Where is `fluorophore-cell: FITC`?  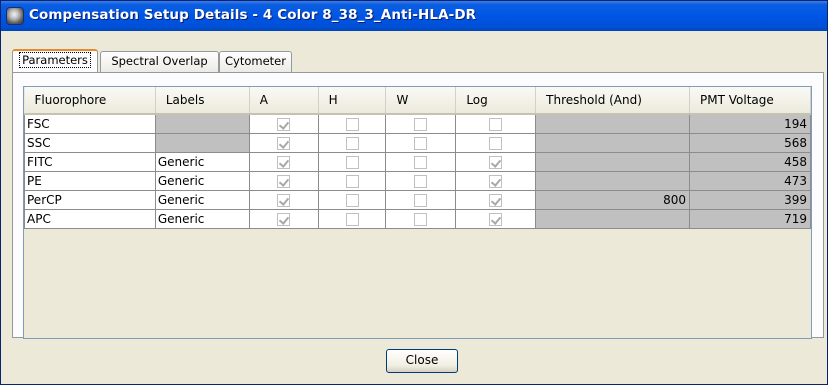 fluorophore-cell: FITC is located at coordinates (90, 161).